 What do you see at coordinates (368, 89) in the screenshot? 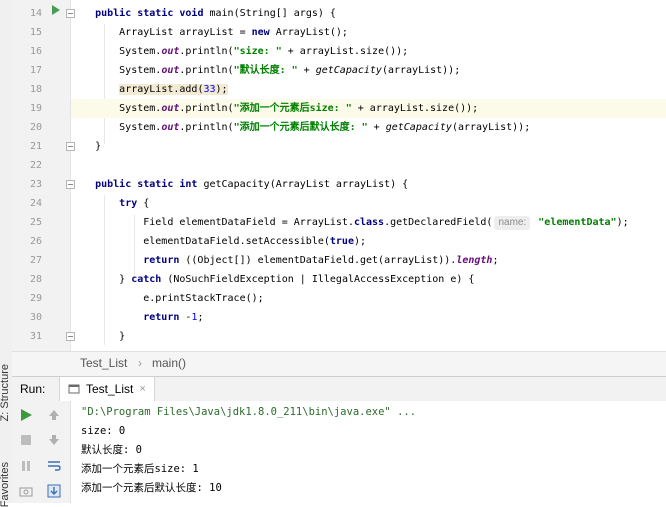
I see `code-line: arrayList.add(33);` at bounding box center [368, 89].